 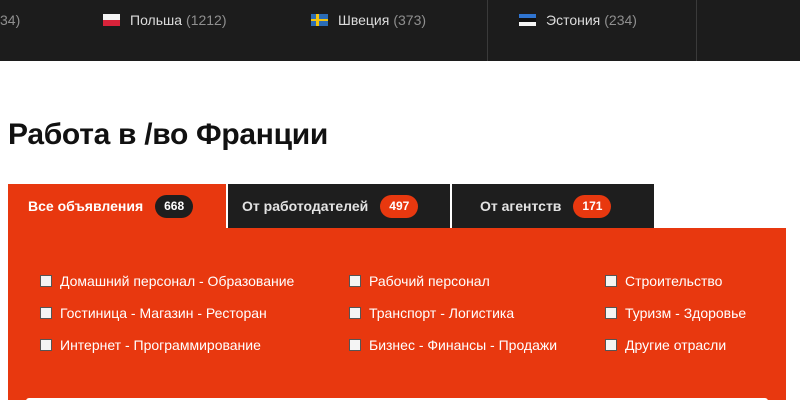 I want to click on country-count: (373), so click(x=410, y=19).